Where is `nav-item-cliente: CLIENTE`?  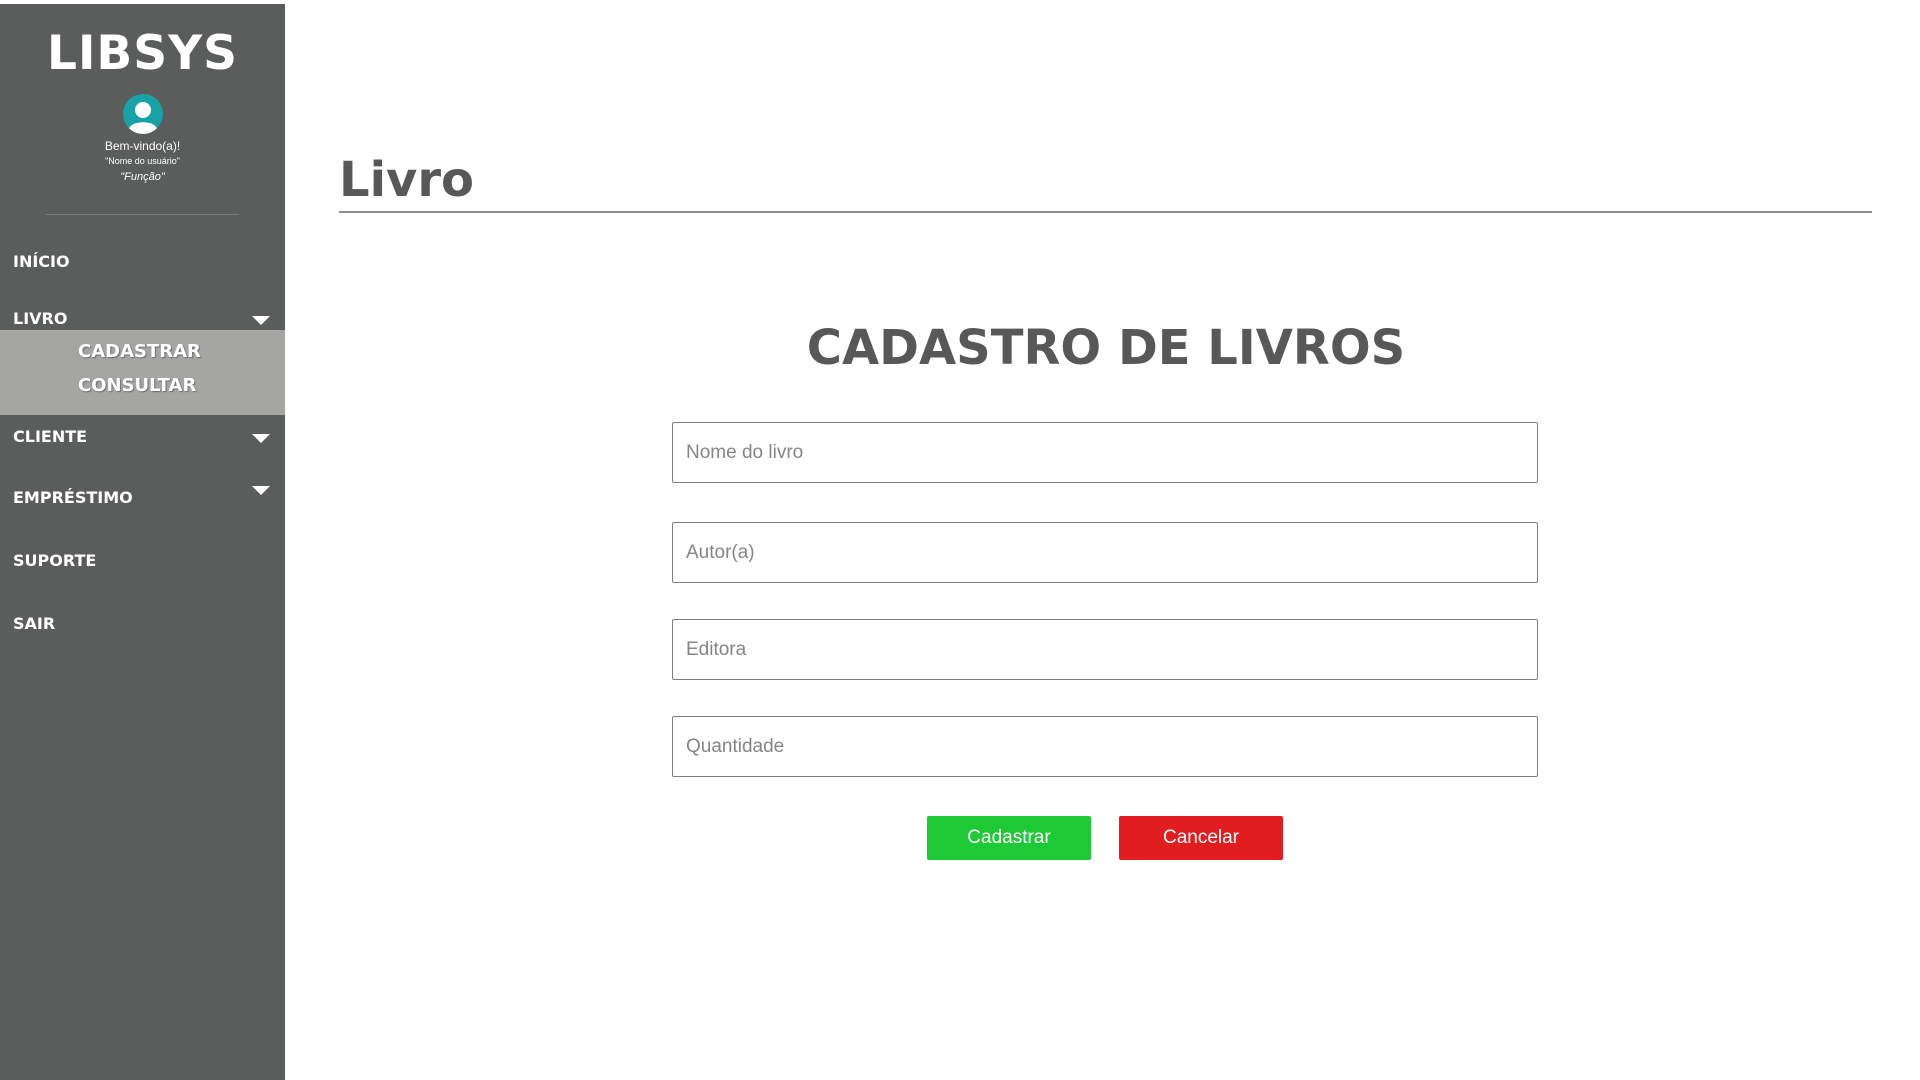 nav-item-cliente: CLIENTE is located at coordinates (142, 437).